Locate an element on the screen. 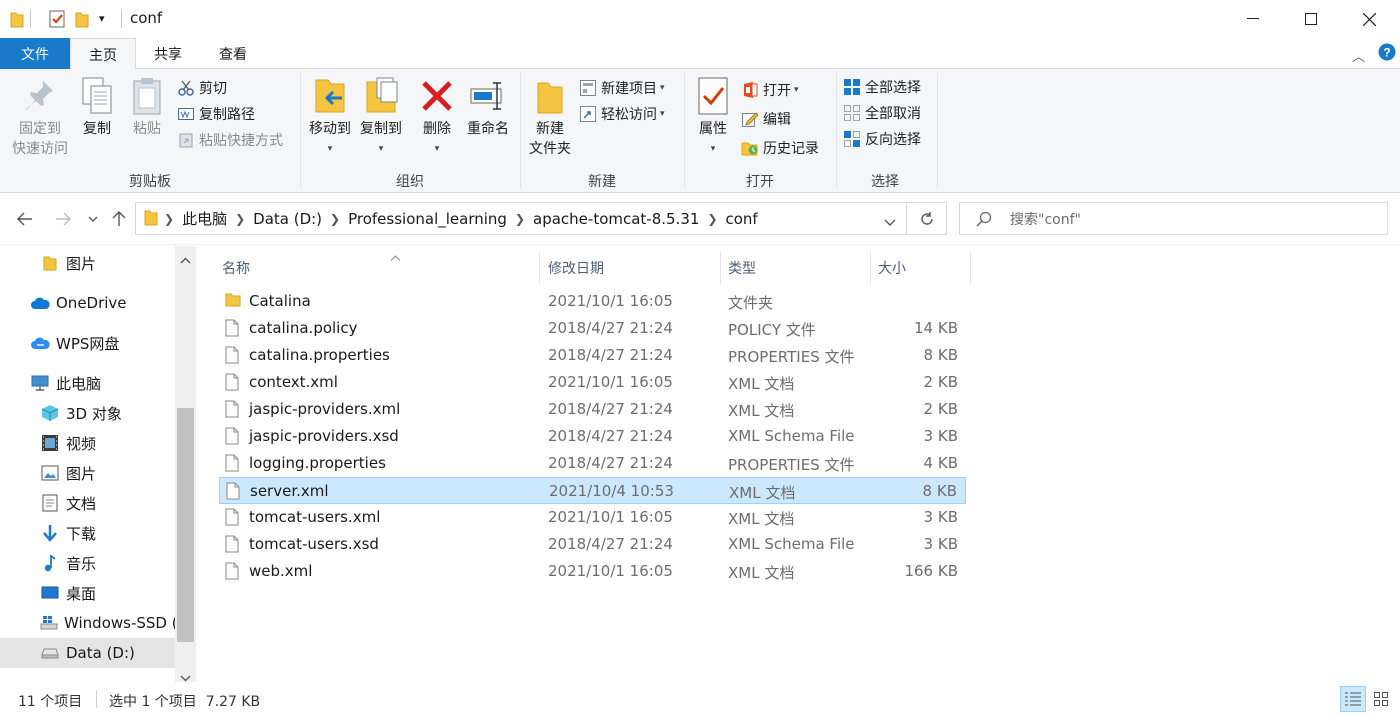  maximize-button is located at coordinates (1311, 19).